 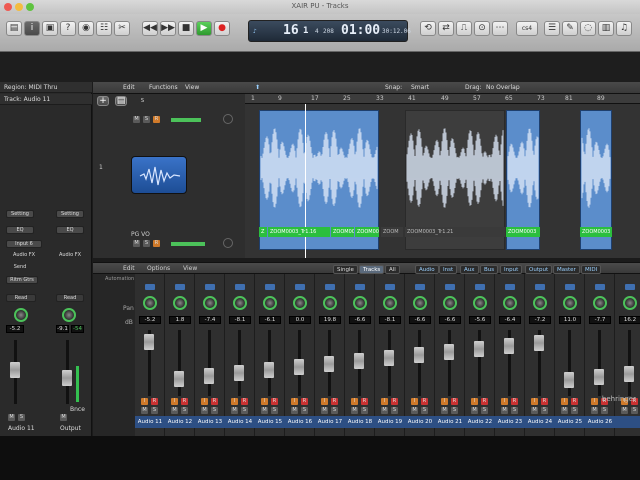 I want to click on cycle-button: ⟲, so click(x=428, y=28).